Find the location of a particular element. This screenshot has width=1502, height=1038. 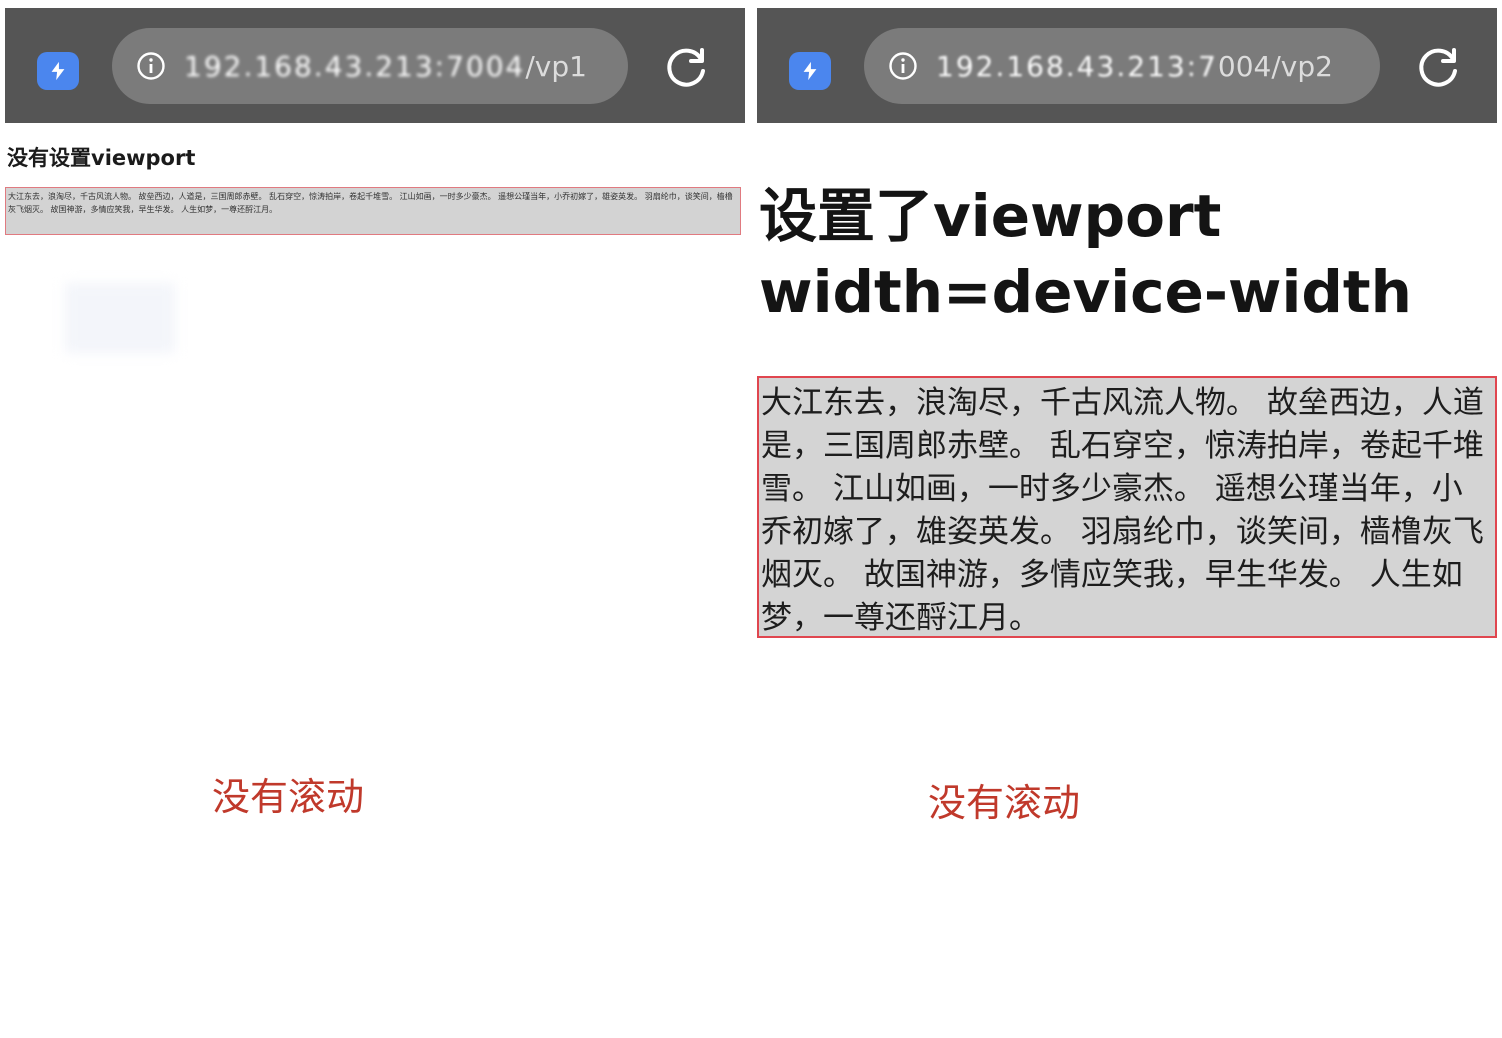

left-caption: 没有滚动 is located at coordinates (288, 797).